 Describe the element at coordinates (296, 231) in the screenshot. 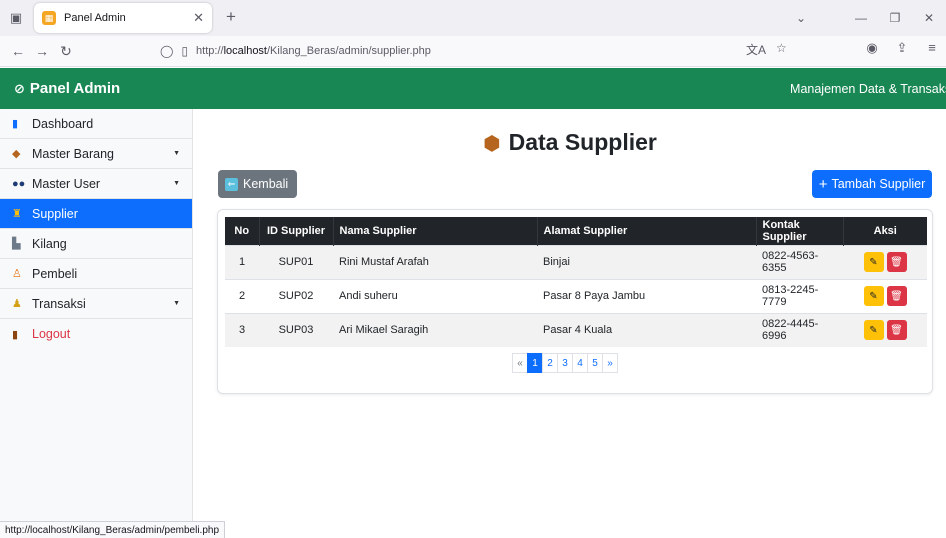

I see `column-header: ID Supplier` at that location.